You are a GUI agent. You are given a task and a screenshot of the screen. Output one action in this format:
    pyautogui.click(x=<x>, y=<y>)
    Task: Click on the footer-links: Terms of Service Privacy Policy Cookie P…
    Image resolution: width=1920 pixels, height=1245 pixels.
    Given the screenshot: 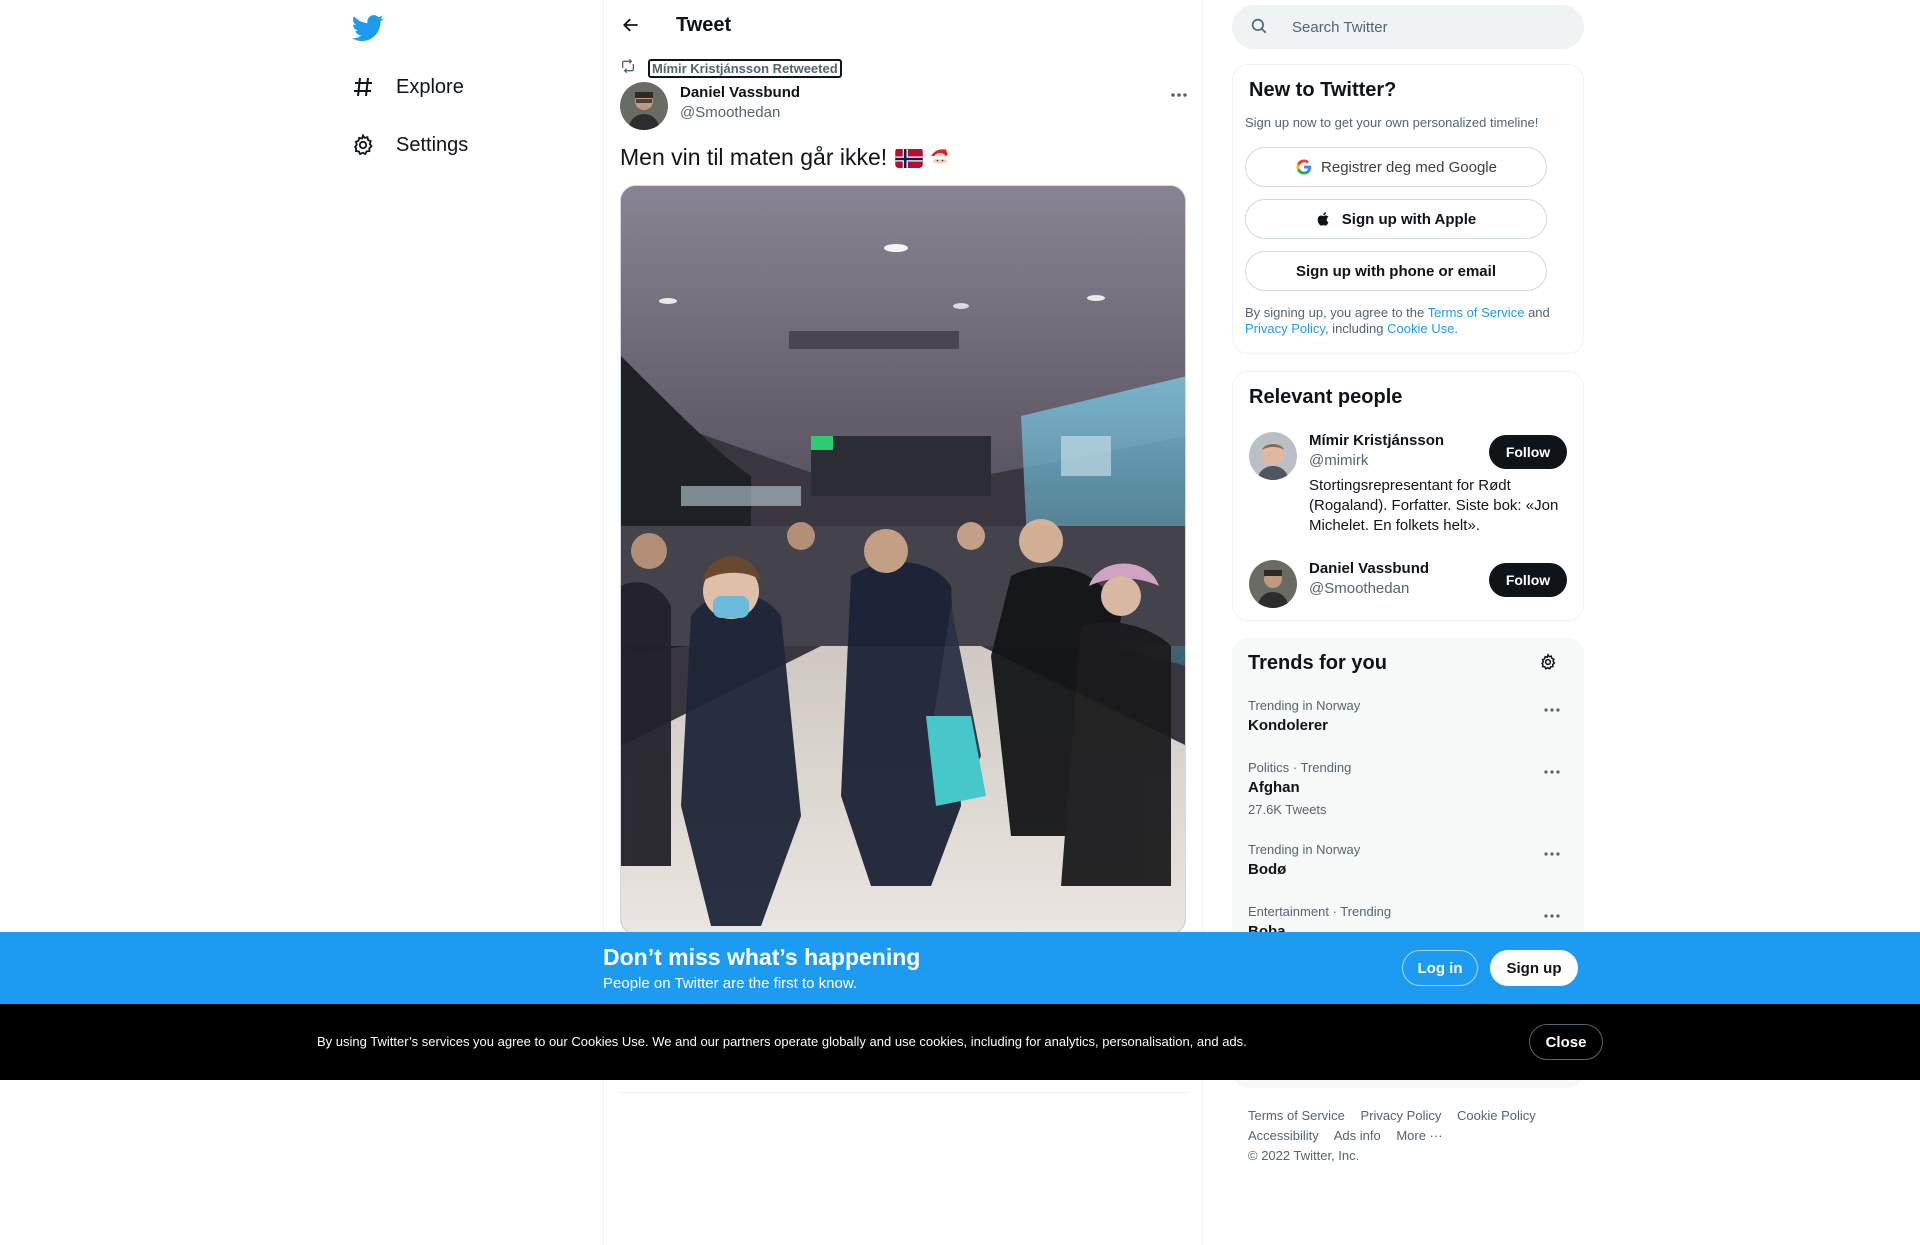 What is the action you would take?
    pyautogui.click(x=1408, y=1136)
    